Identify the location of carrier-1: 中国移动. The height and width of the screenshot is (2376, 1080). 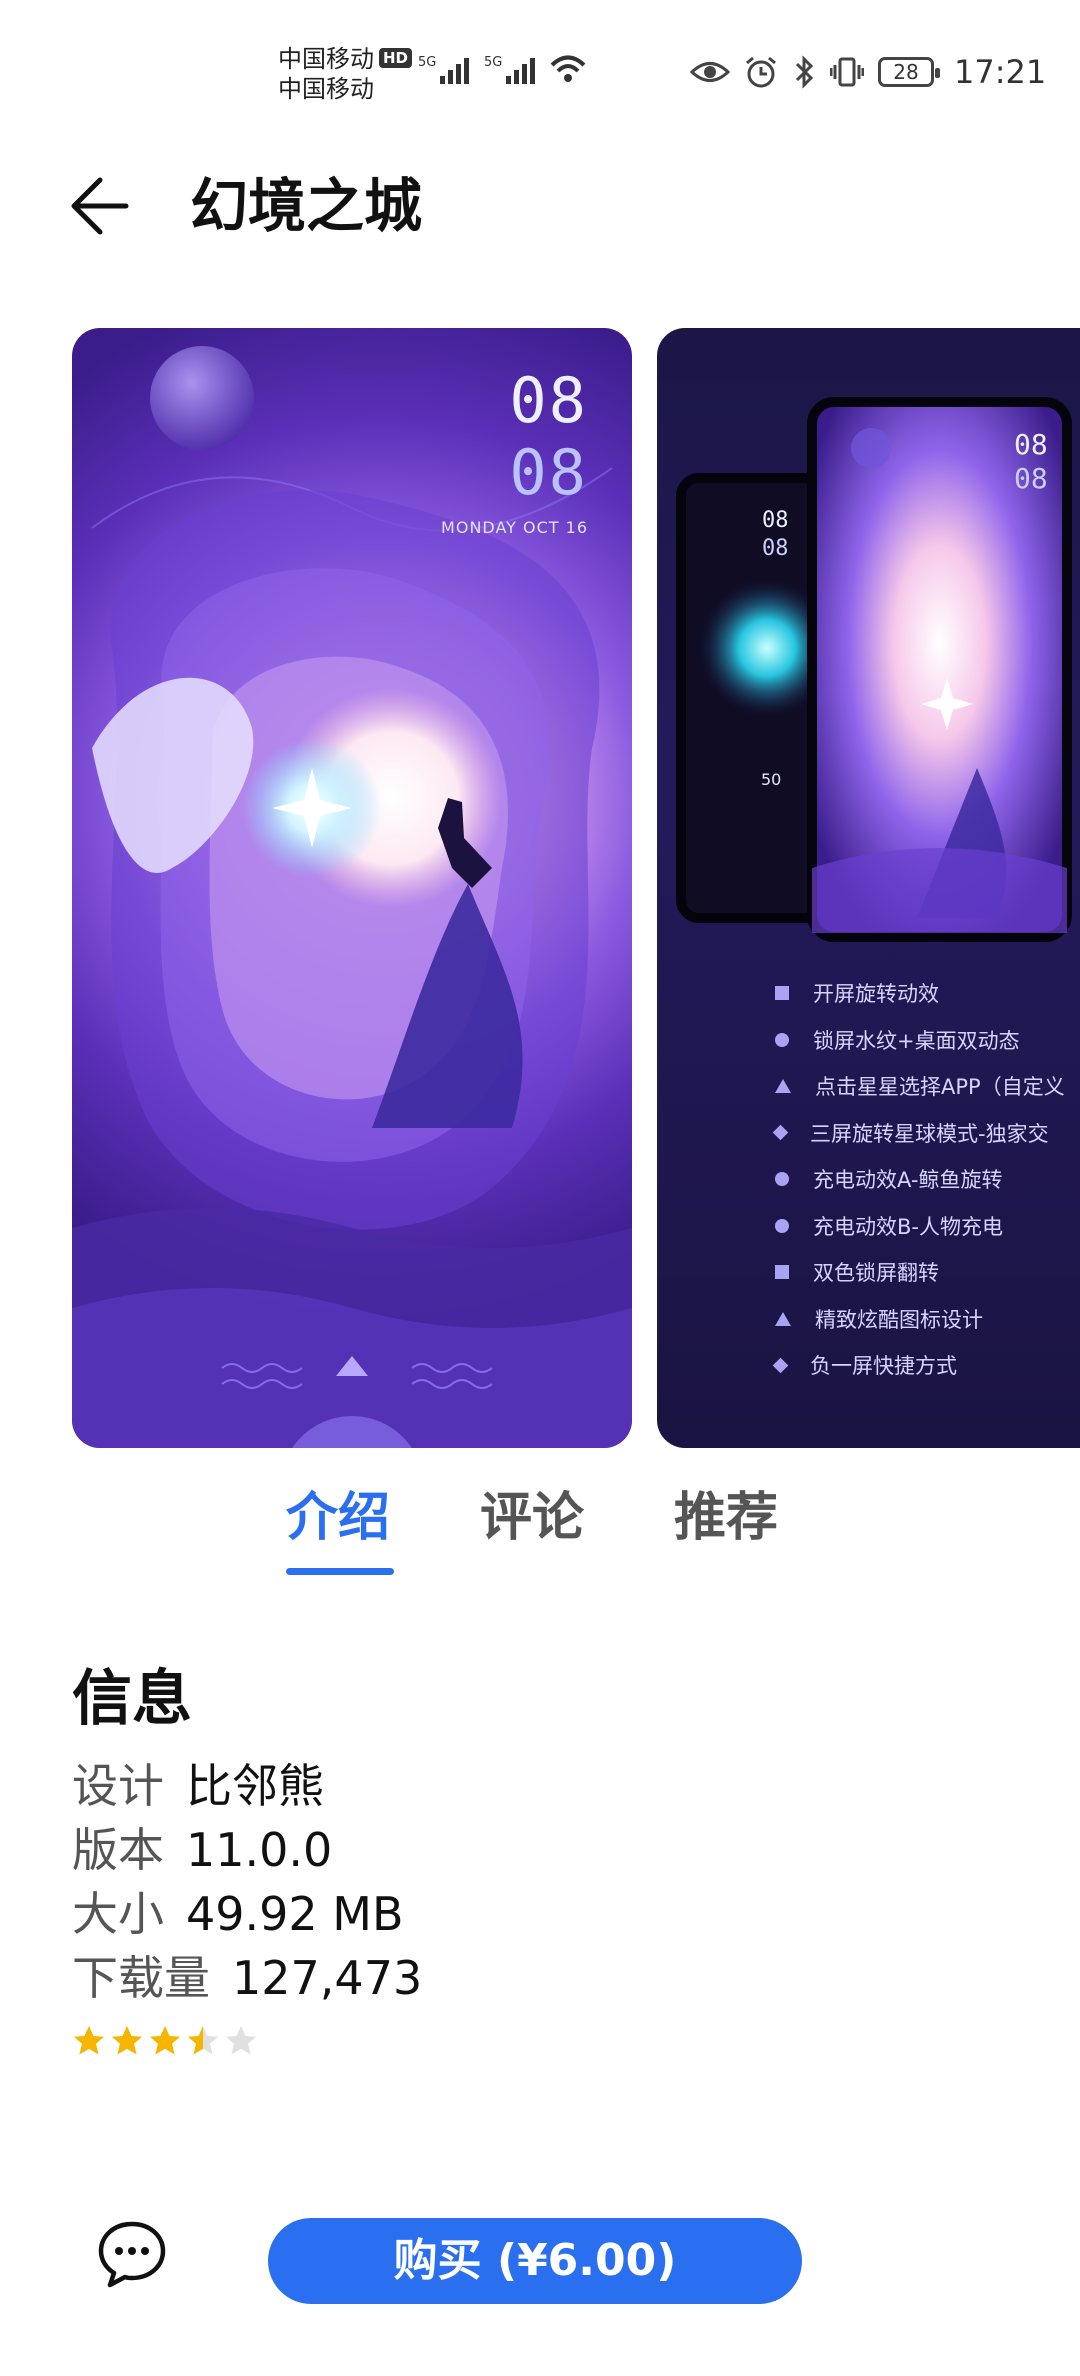
(326, 59).